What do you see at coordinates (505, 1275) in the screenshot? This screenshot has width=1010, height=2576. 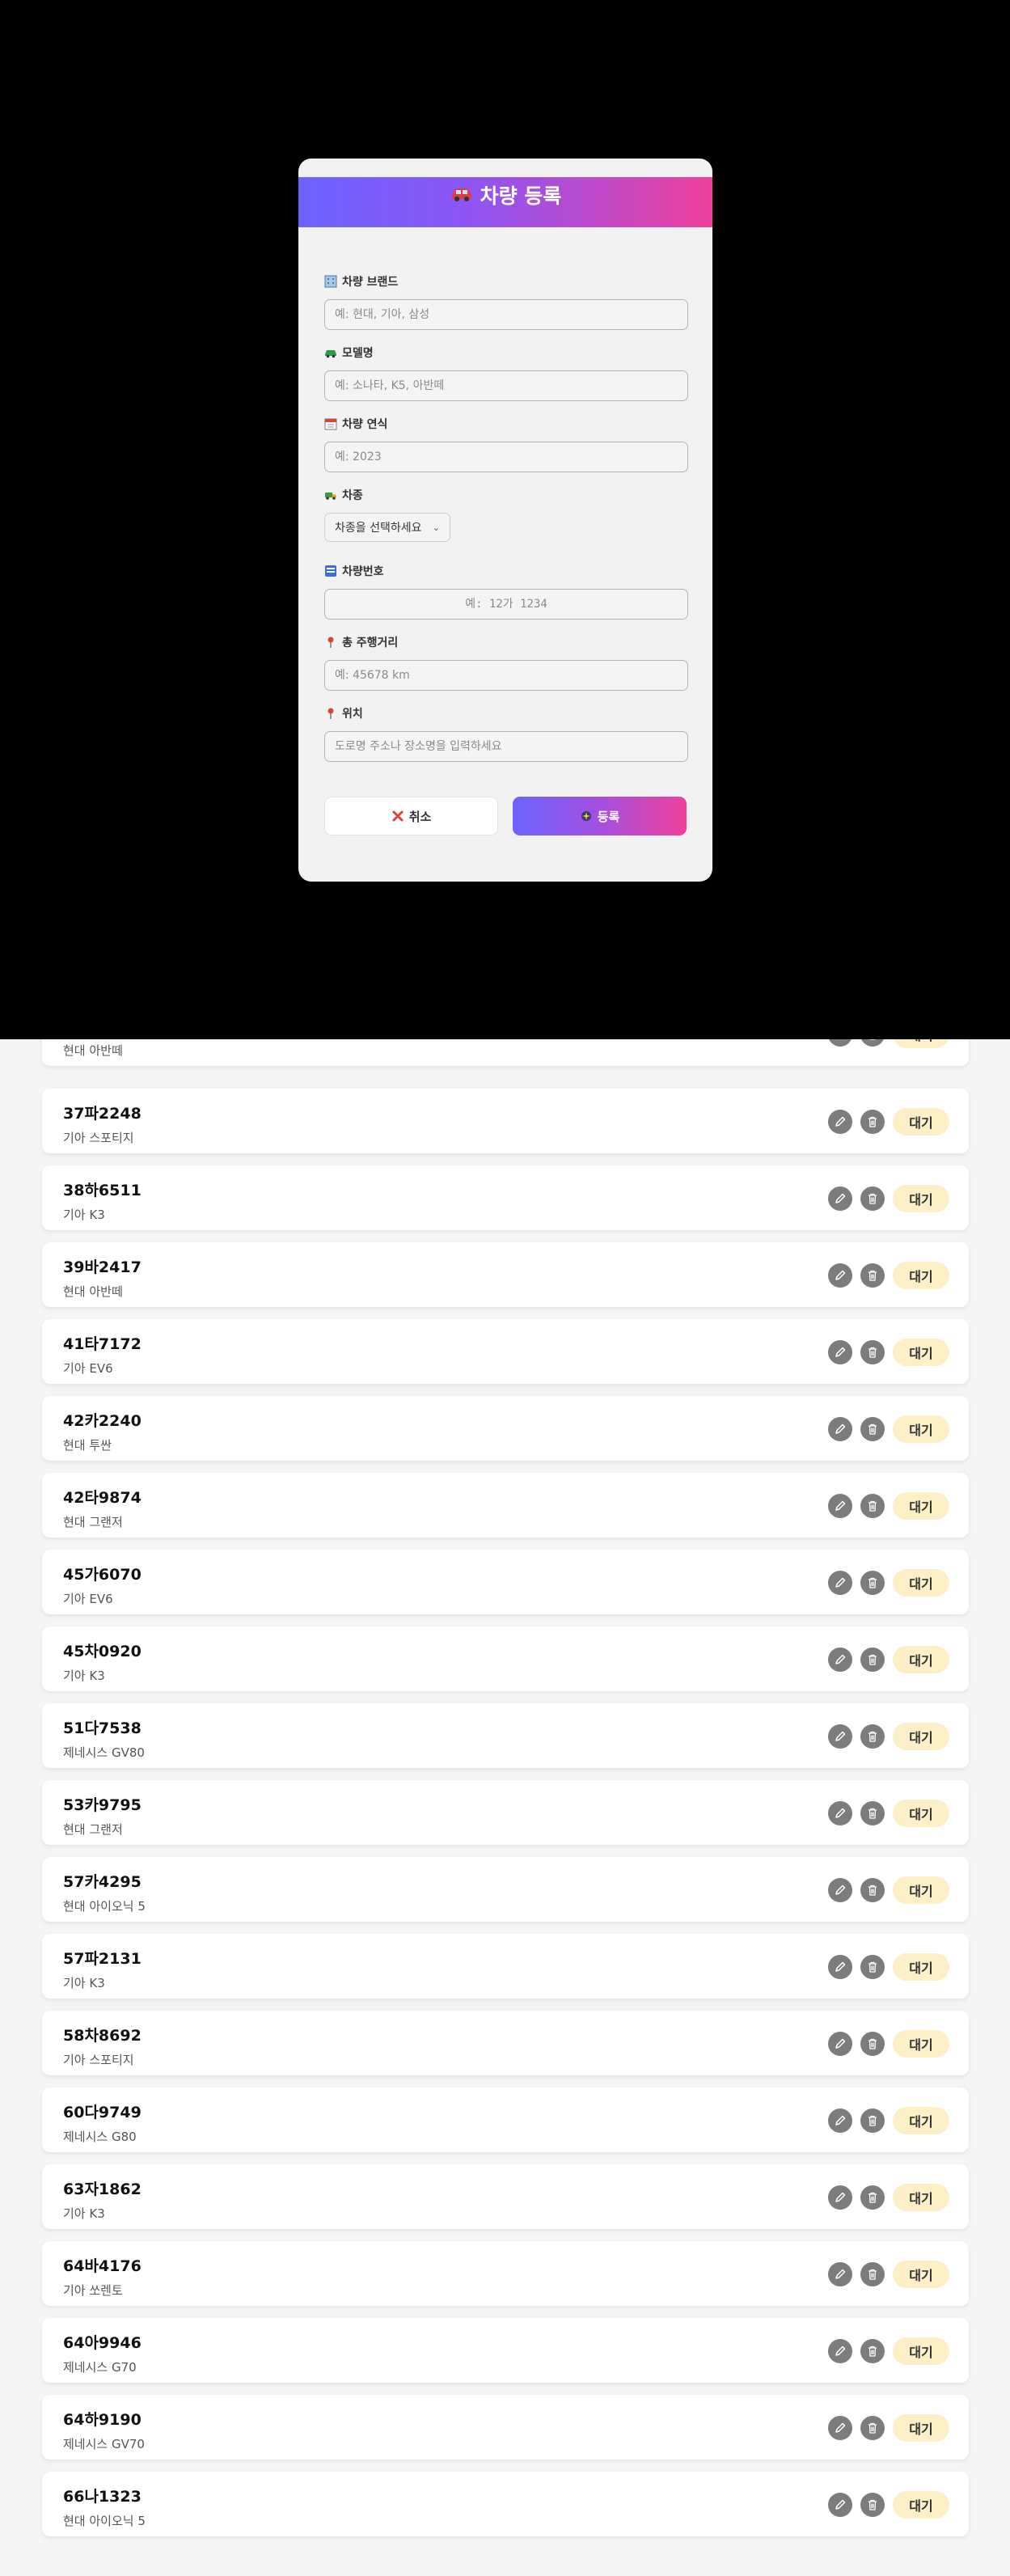 I see `vehicle-row: 39바2417 현대 아반떼 대기` at bounding box center [505, 1275].